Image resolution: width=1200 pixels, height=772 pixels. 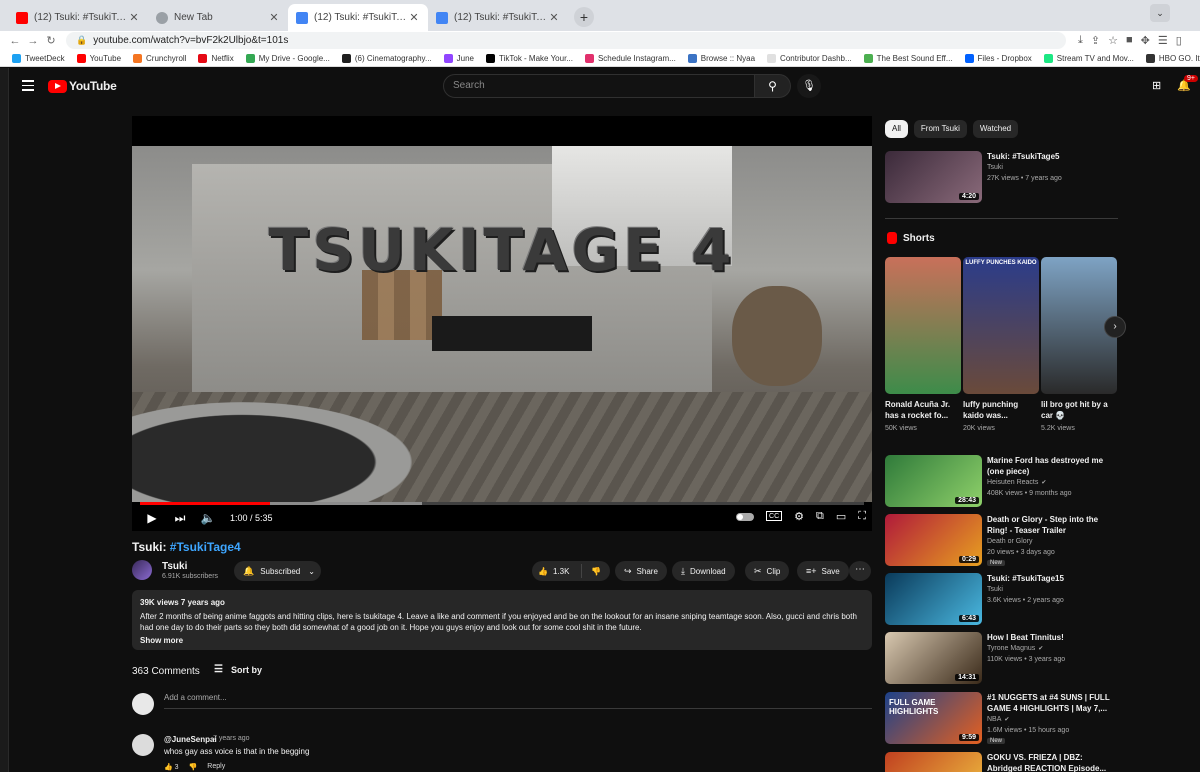 I want to click on next-icon: ⏭, so click(x=180, y=518).